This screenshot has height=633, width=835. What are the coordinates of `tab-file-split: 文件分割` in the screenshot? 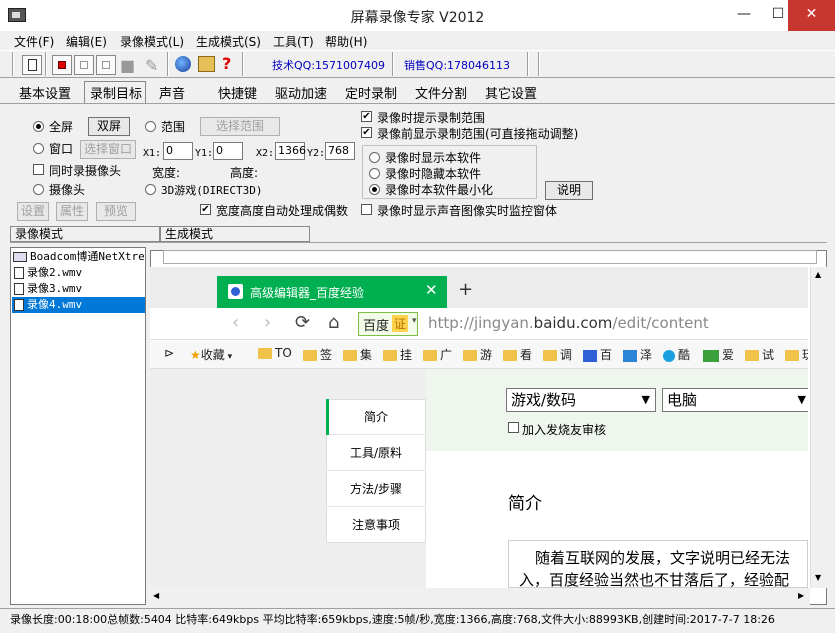 It's located at (441, 92).